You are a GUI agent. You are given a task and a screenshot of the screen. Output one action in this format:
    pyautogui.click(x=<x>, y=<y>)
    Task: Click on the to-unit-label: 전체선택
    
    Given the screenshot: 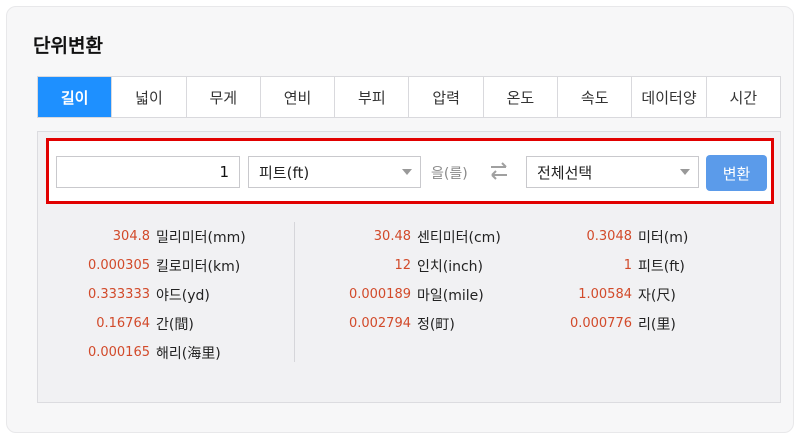 What is the action you would take?
    pyautogui.click(x=565, y=172)
    